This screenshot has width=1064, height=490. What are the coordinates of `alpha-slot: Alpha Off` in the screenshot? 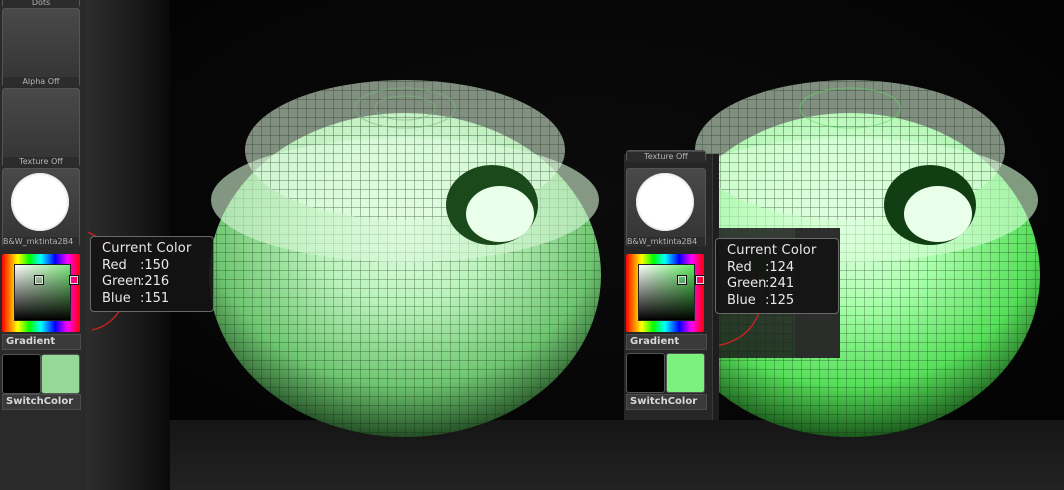 It's located at (41, 47).